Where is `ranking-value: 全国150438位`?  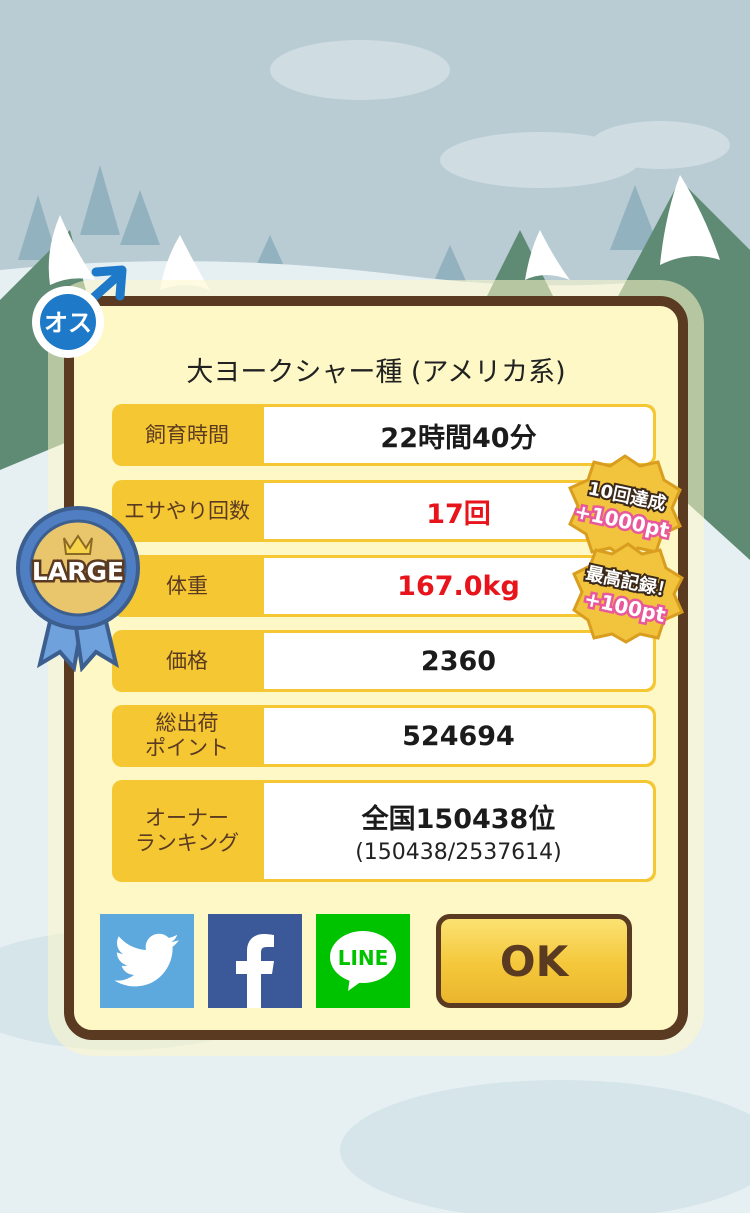
ranking-value: 全国150438位 is located at coordinates (458, 819).